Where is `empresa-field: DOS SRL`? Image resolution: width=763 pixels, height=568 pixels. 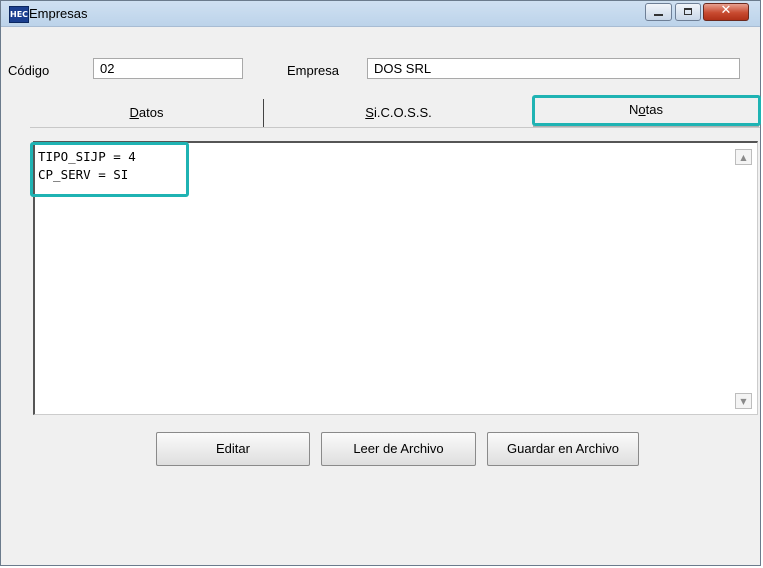
empresa-field: DOS SRL is located at coordinates (553, 68).